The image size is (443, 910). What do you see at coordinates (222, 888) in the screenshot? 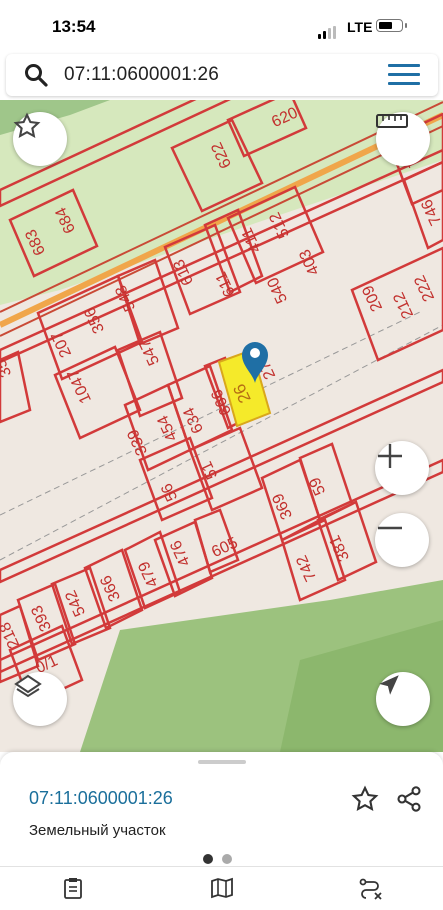
I see `map-icon` at bounding box center [222, 888].